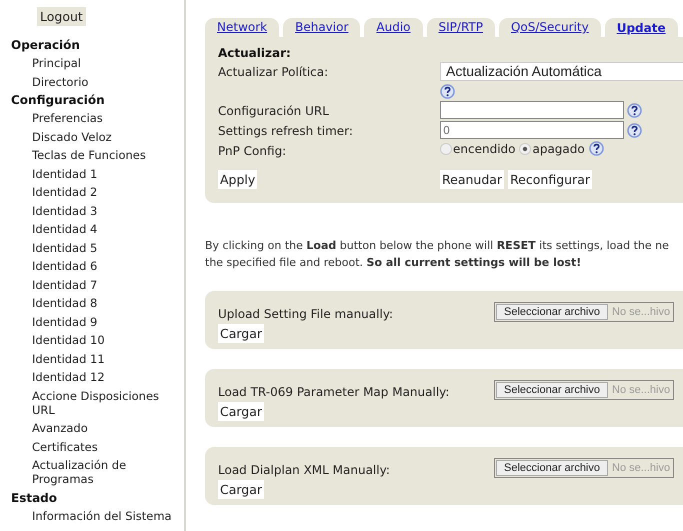  I want to click on tab: QoS/Security, so click(549, 27).